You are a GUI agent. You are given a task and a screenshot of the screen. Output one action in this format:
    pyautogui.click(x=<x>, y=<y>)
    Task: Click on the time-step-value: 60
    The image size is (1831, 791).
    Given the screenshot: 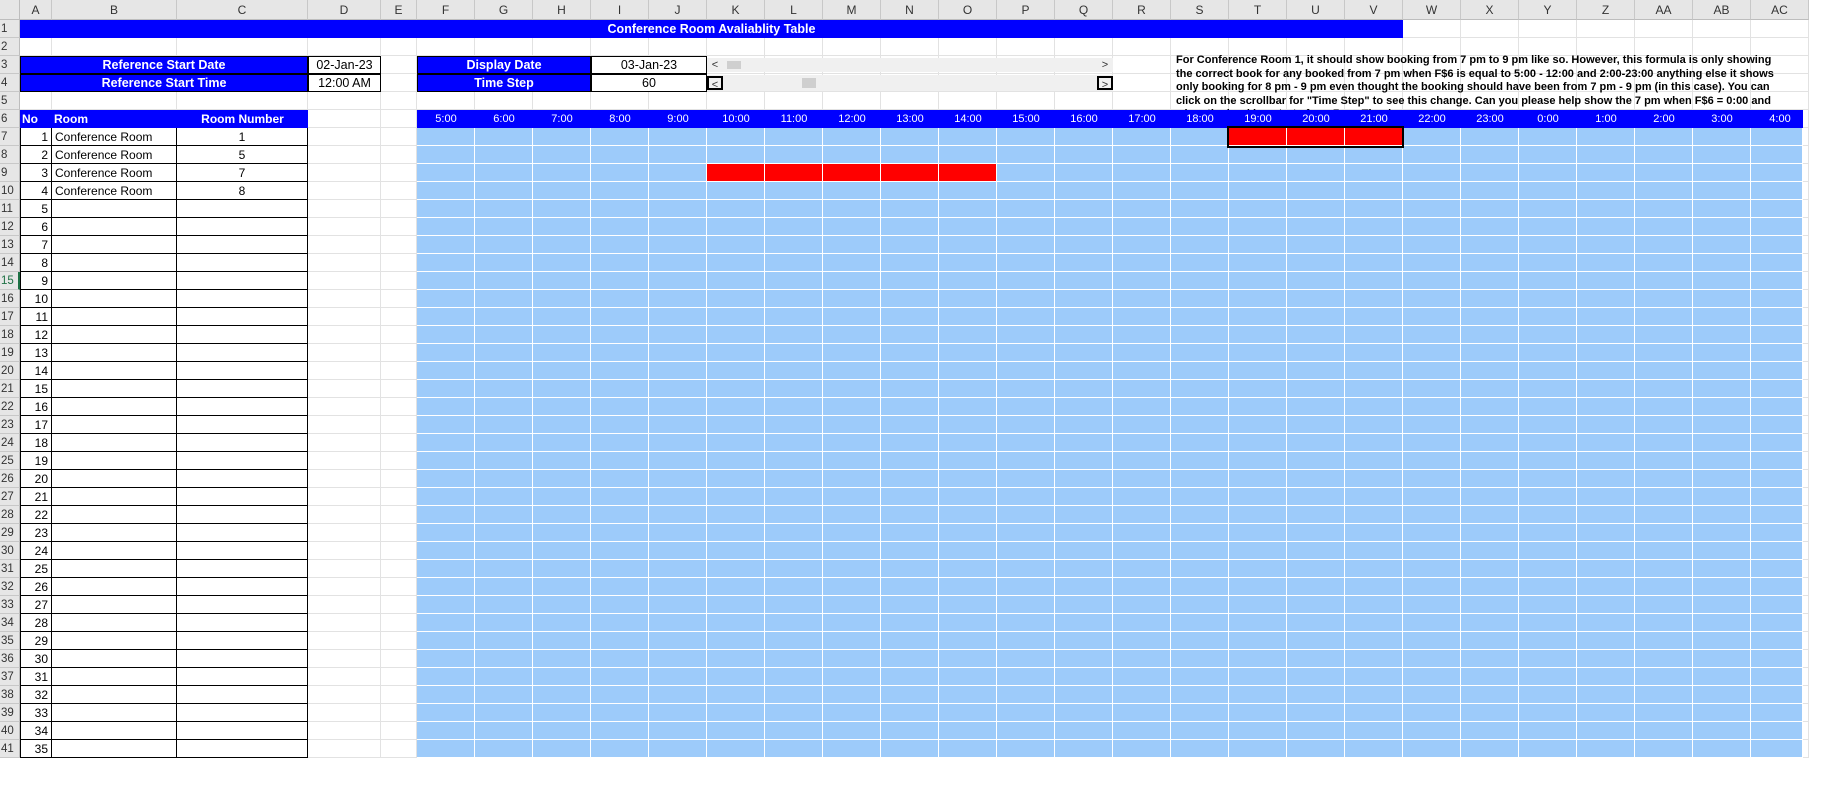 What is the action you would take?
    pyautogui.click(x=649, y=83)
    